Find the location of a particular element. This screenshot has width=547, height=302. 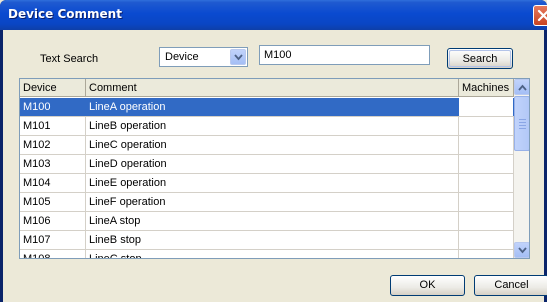

search-mode-value: Device is located at coordinates (182, 57).